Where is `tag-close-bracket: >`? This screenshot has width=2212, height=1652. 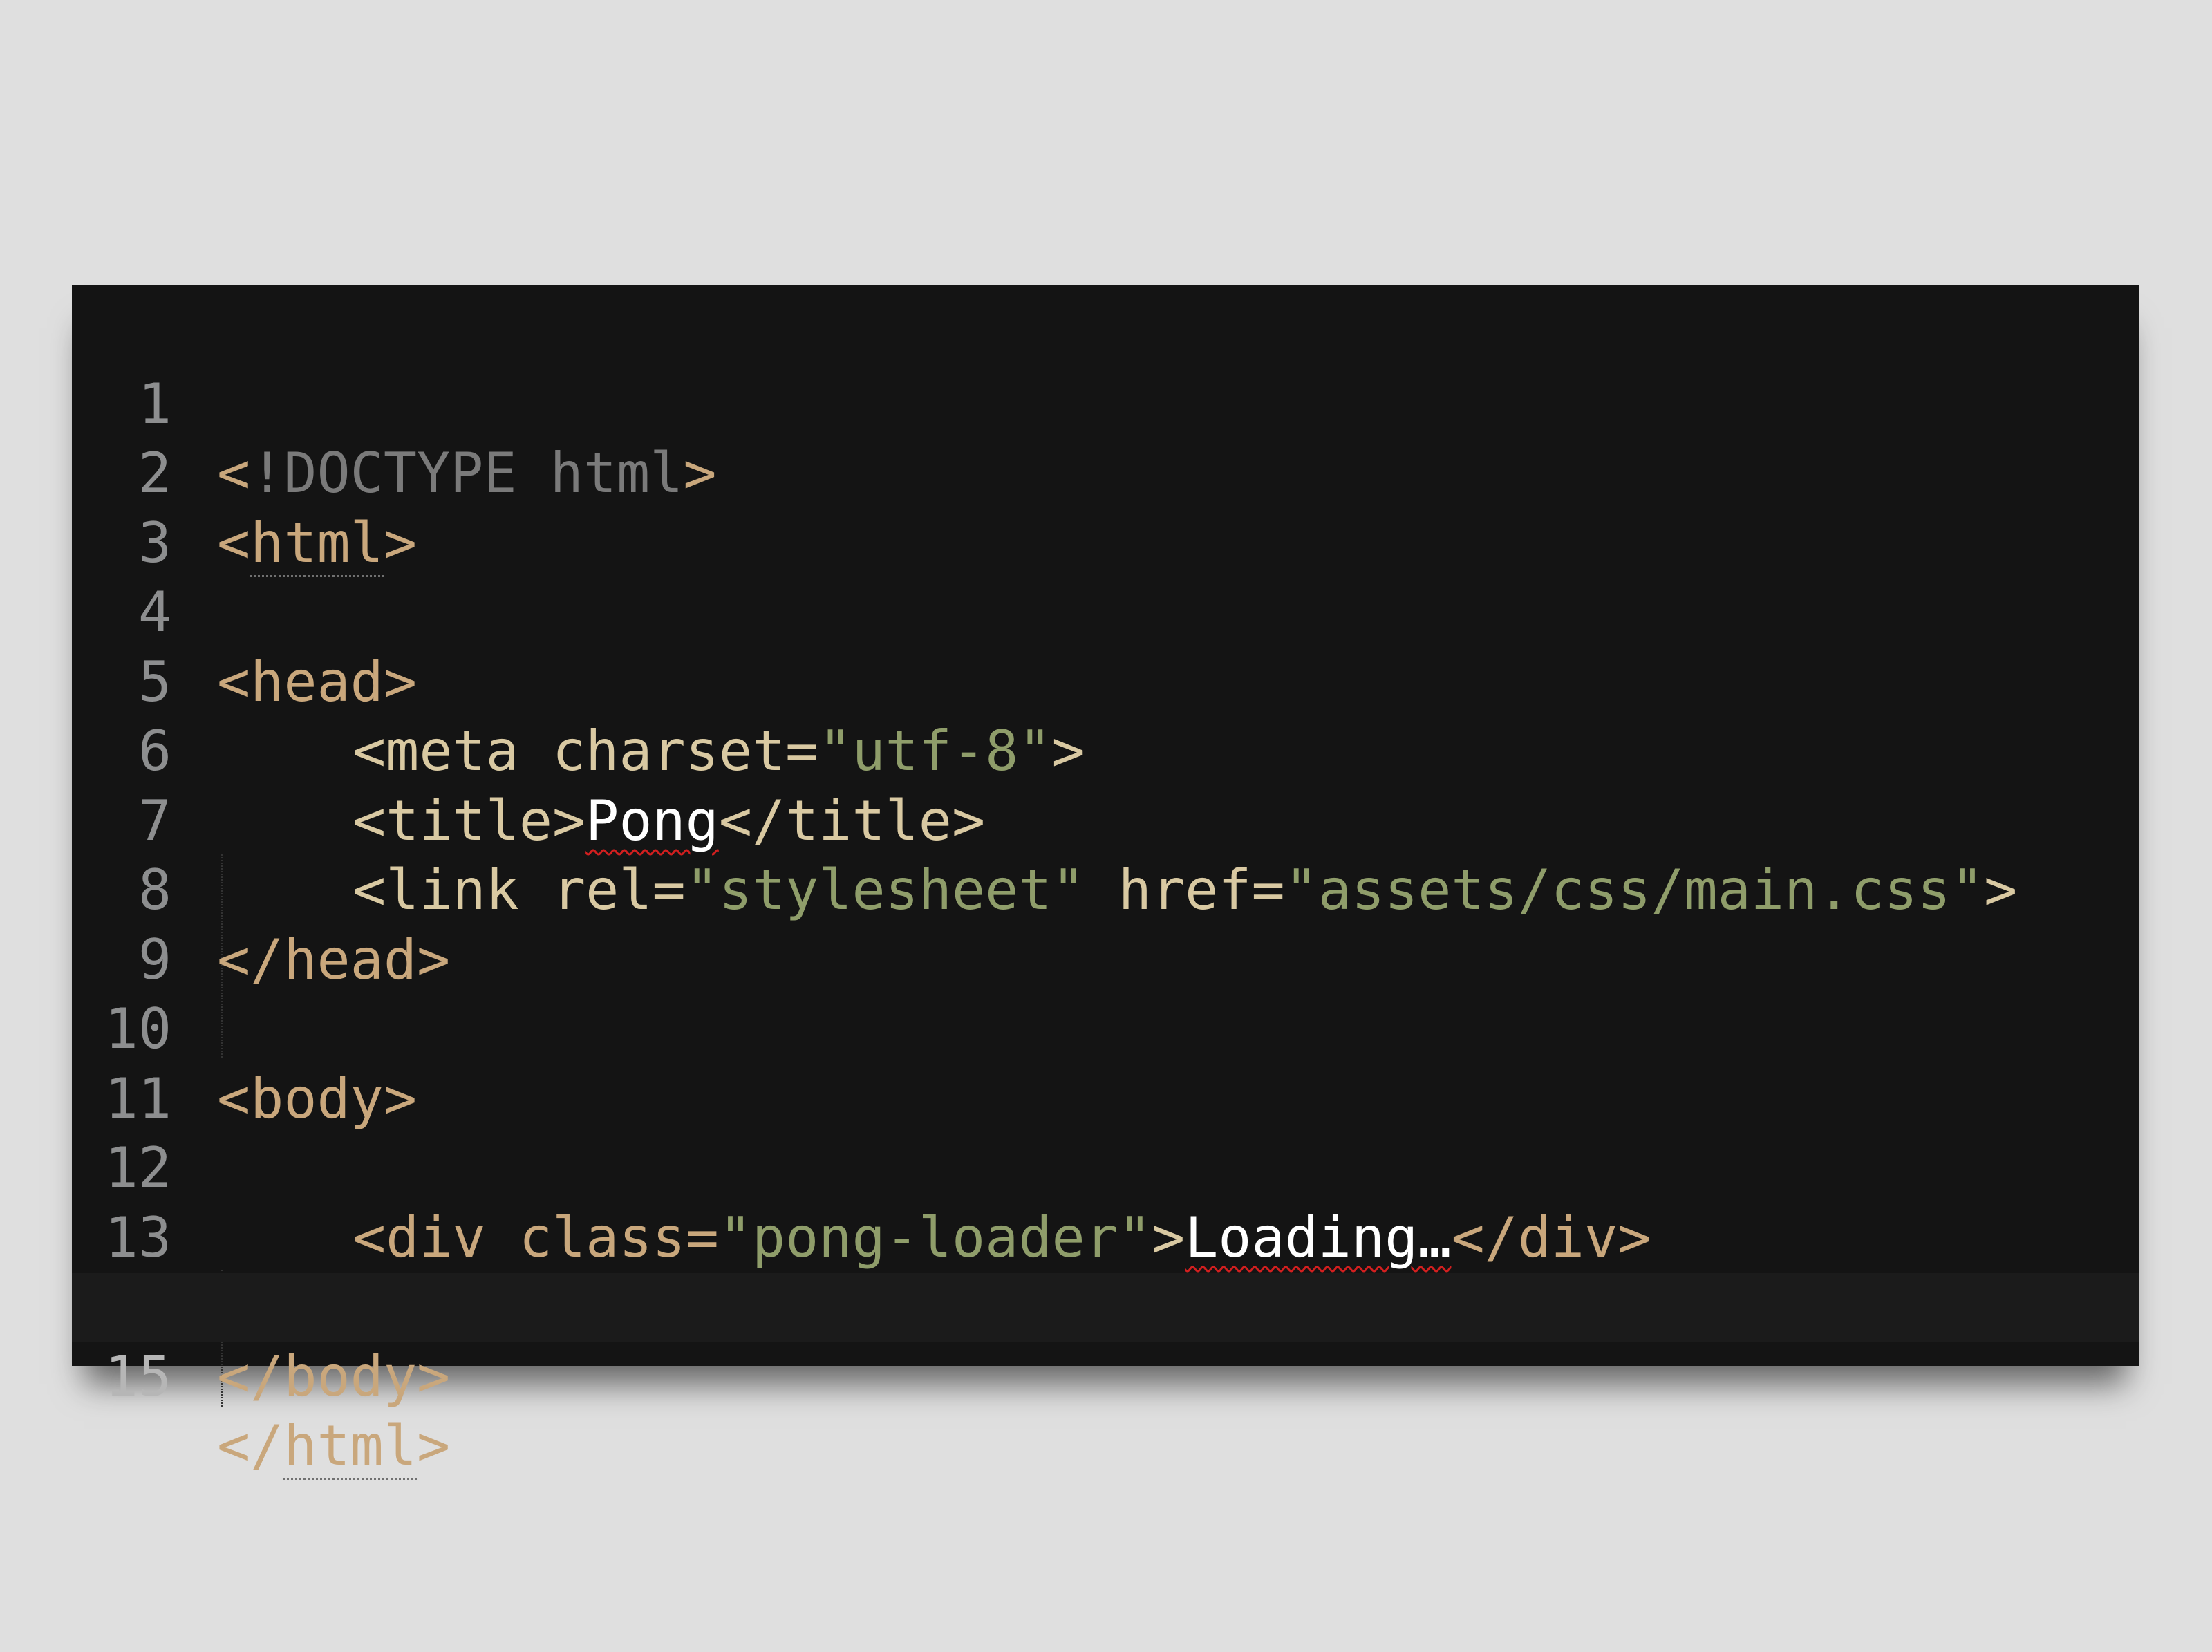 tag-close-bracket: > is located at coordinates (433, 1446).